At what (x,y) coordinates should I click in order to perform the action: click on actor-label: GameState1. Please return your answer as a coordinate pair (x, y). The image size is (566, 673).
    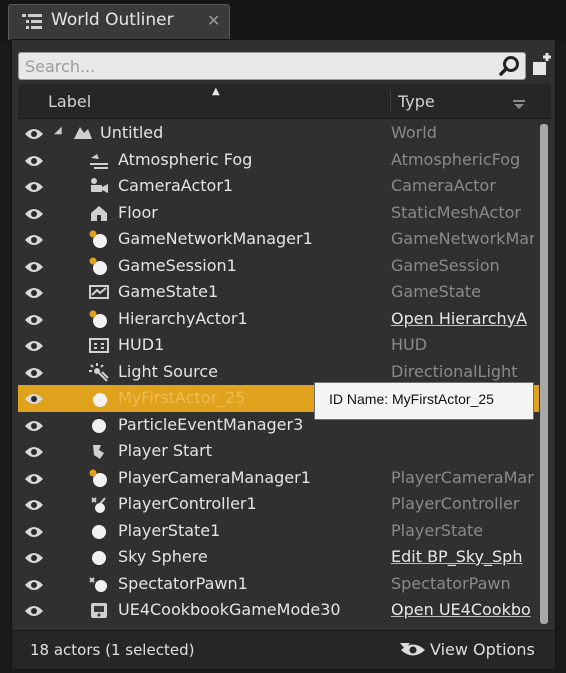
    Looking at the image, I should click on (168, 291).